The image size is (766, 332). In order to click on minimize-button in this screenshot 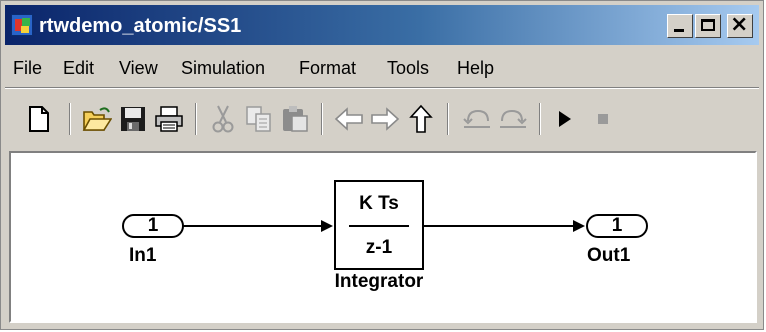, I will do `click(680, 26)`.